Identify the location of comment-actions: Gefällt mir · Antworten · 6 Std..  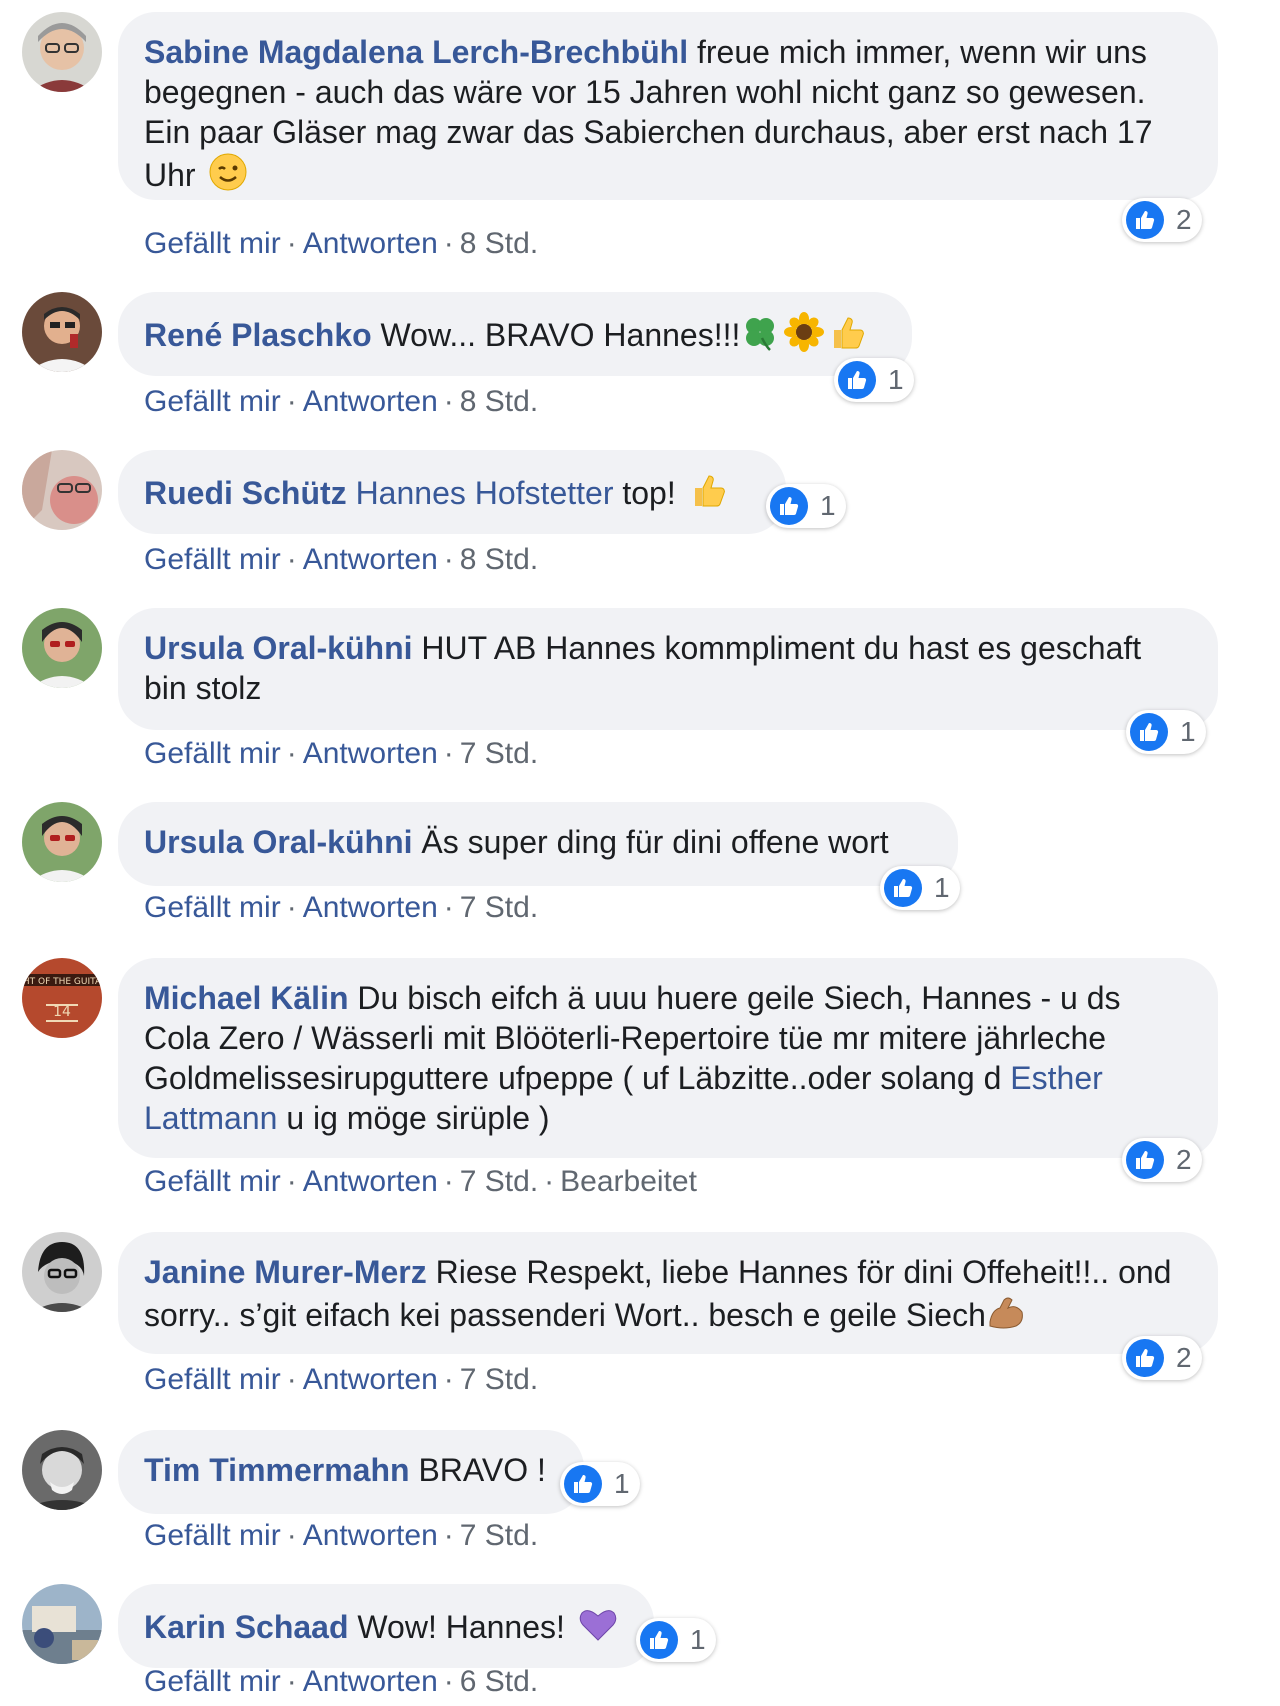
(341, 1681).